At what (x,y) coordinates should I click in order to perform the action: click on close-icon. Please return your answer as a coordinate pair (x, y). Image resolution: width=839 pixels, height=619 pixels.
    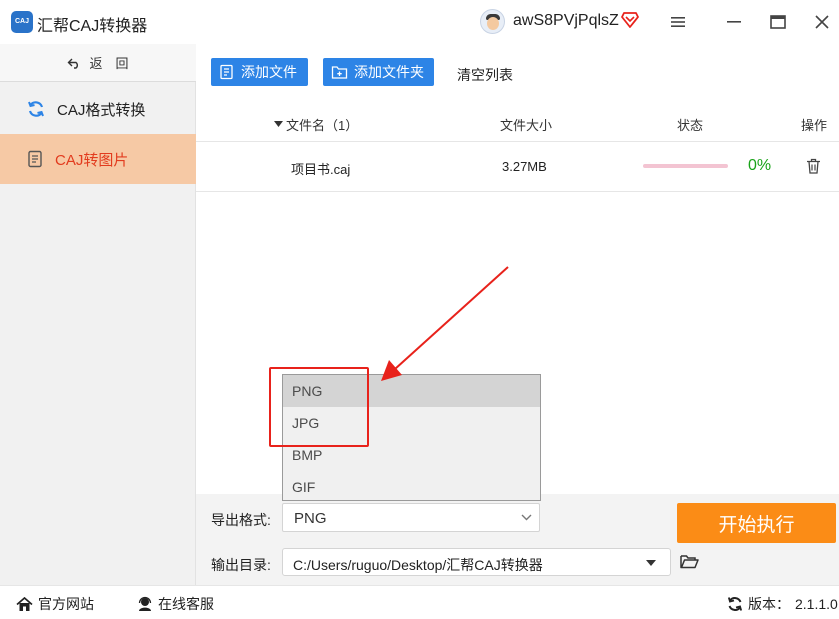
    Looking at the image, I should click on (822, 22).